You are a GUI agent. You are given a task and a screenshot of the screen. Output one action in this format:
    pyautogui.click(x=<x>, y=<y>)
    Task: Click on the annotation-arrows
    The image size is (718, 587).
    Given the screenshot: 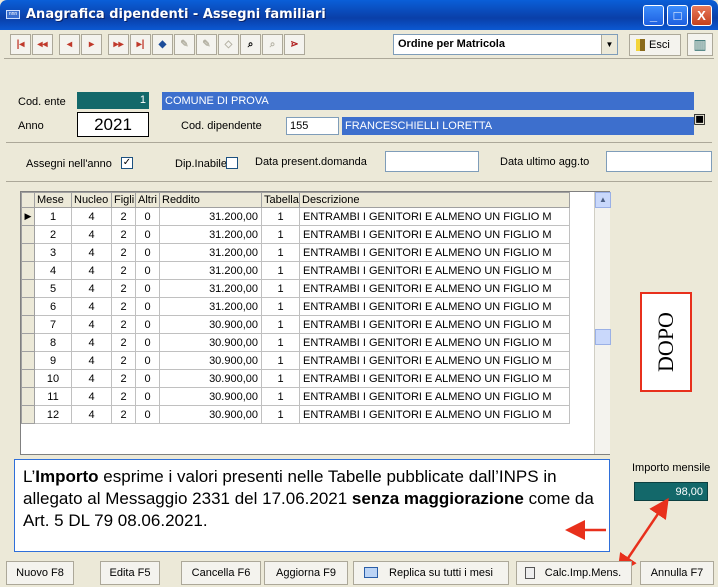 What is the action you would take?
    pyautogui.click(x=617, y=536)
    